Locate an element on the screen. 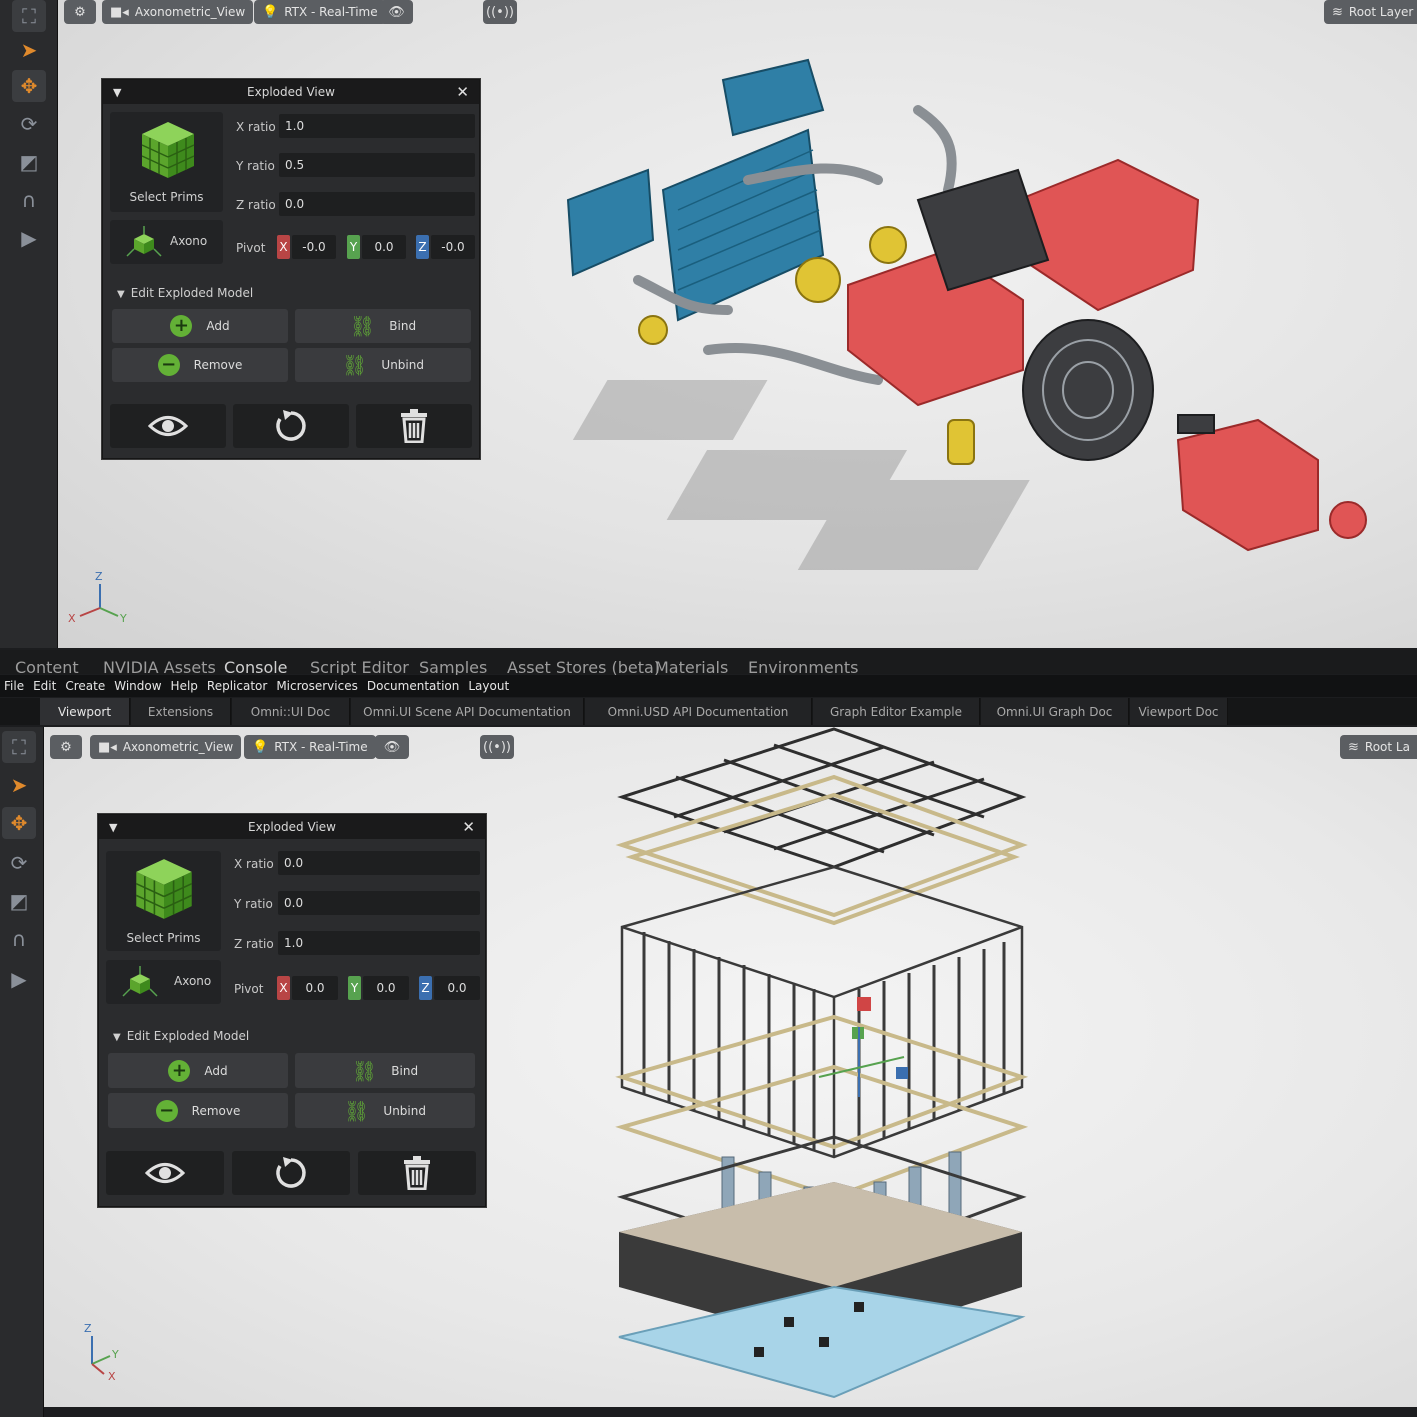 This screenshot has width=1417, height=1417. tab-viewport: Viewport is located at coordinates (85, 711).